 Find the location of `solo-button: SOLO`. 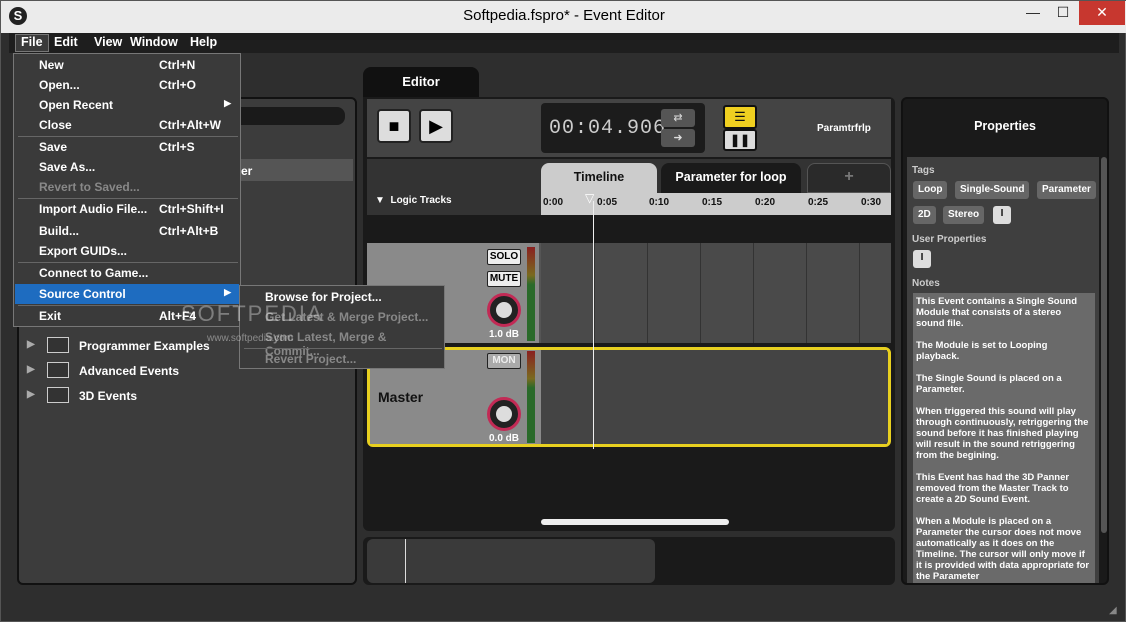

solo-button: SOLO is located at coordinates (504, 257).